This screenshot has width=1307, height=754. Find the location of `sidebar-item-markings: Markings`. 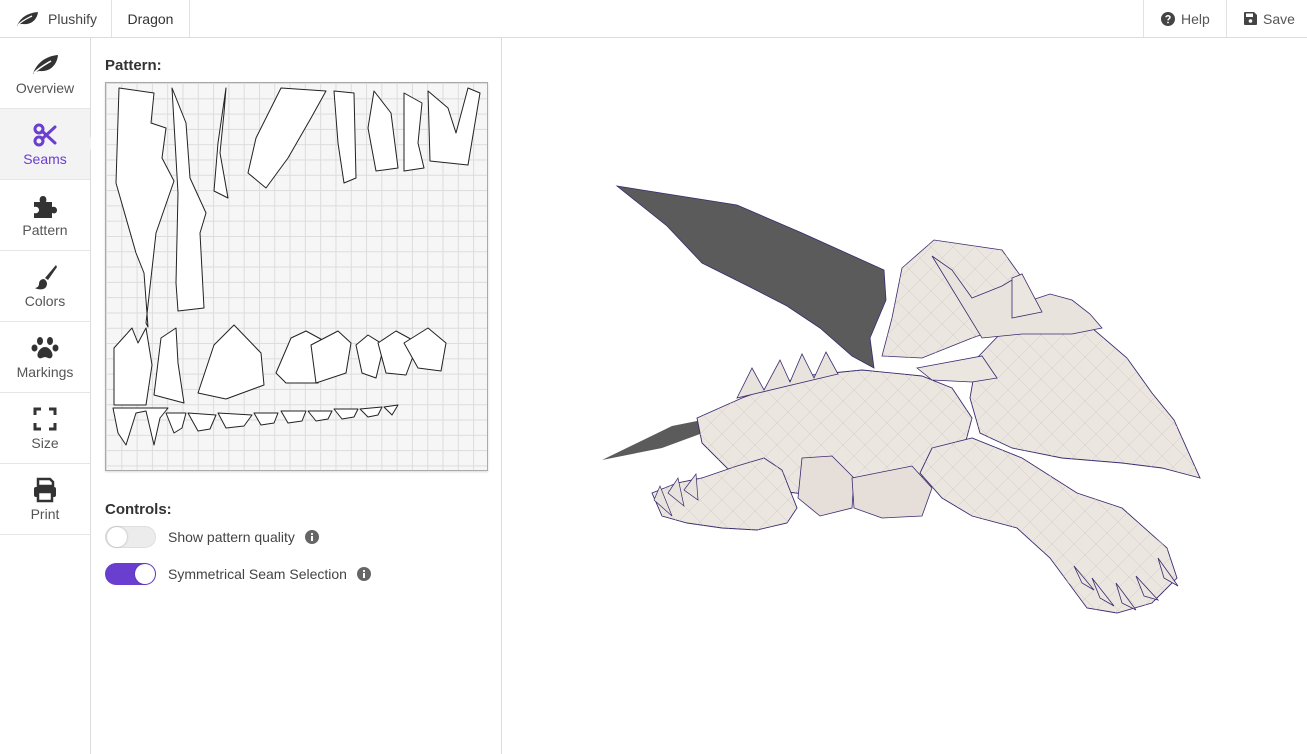

sidebar-item-markings: Markings is located at coordinates (45, 357).